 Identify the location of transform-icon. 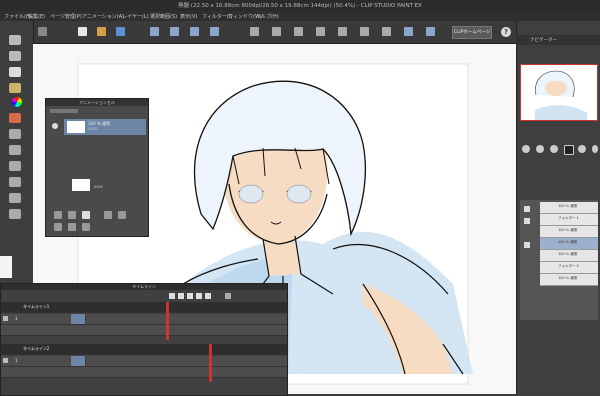
(254, 31).